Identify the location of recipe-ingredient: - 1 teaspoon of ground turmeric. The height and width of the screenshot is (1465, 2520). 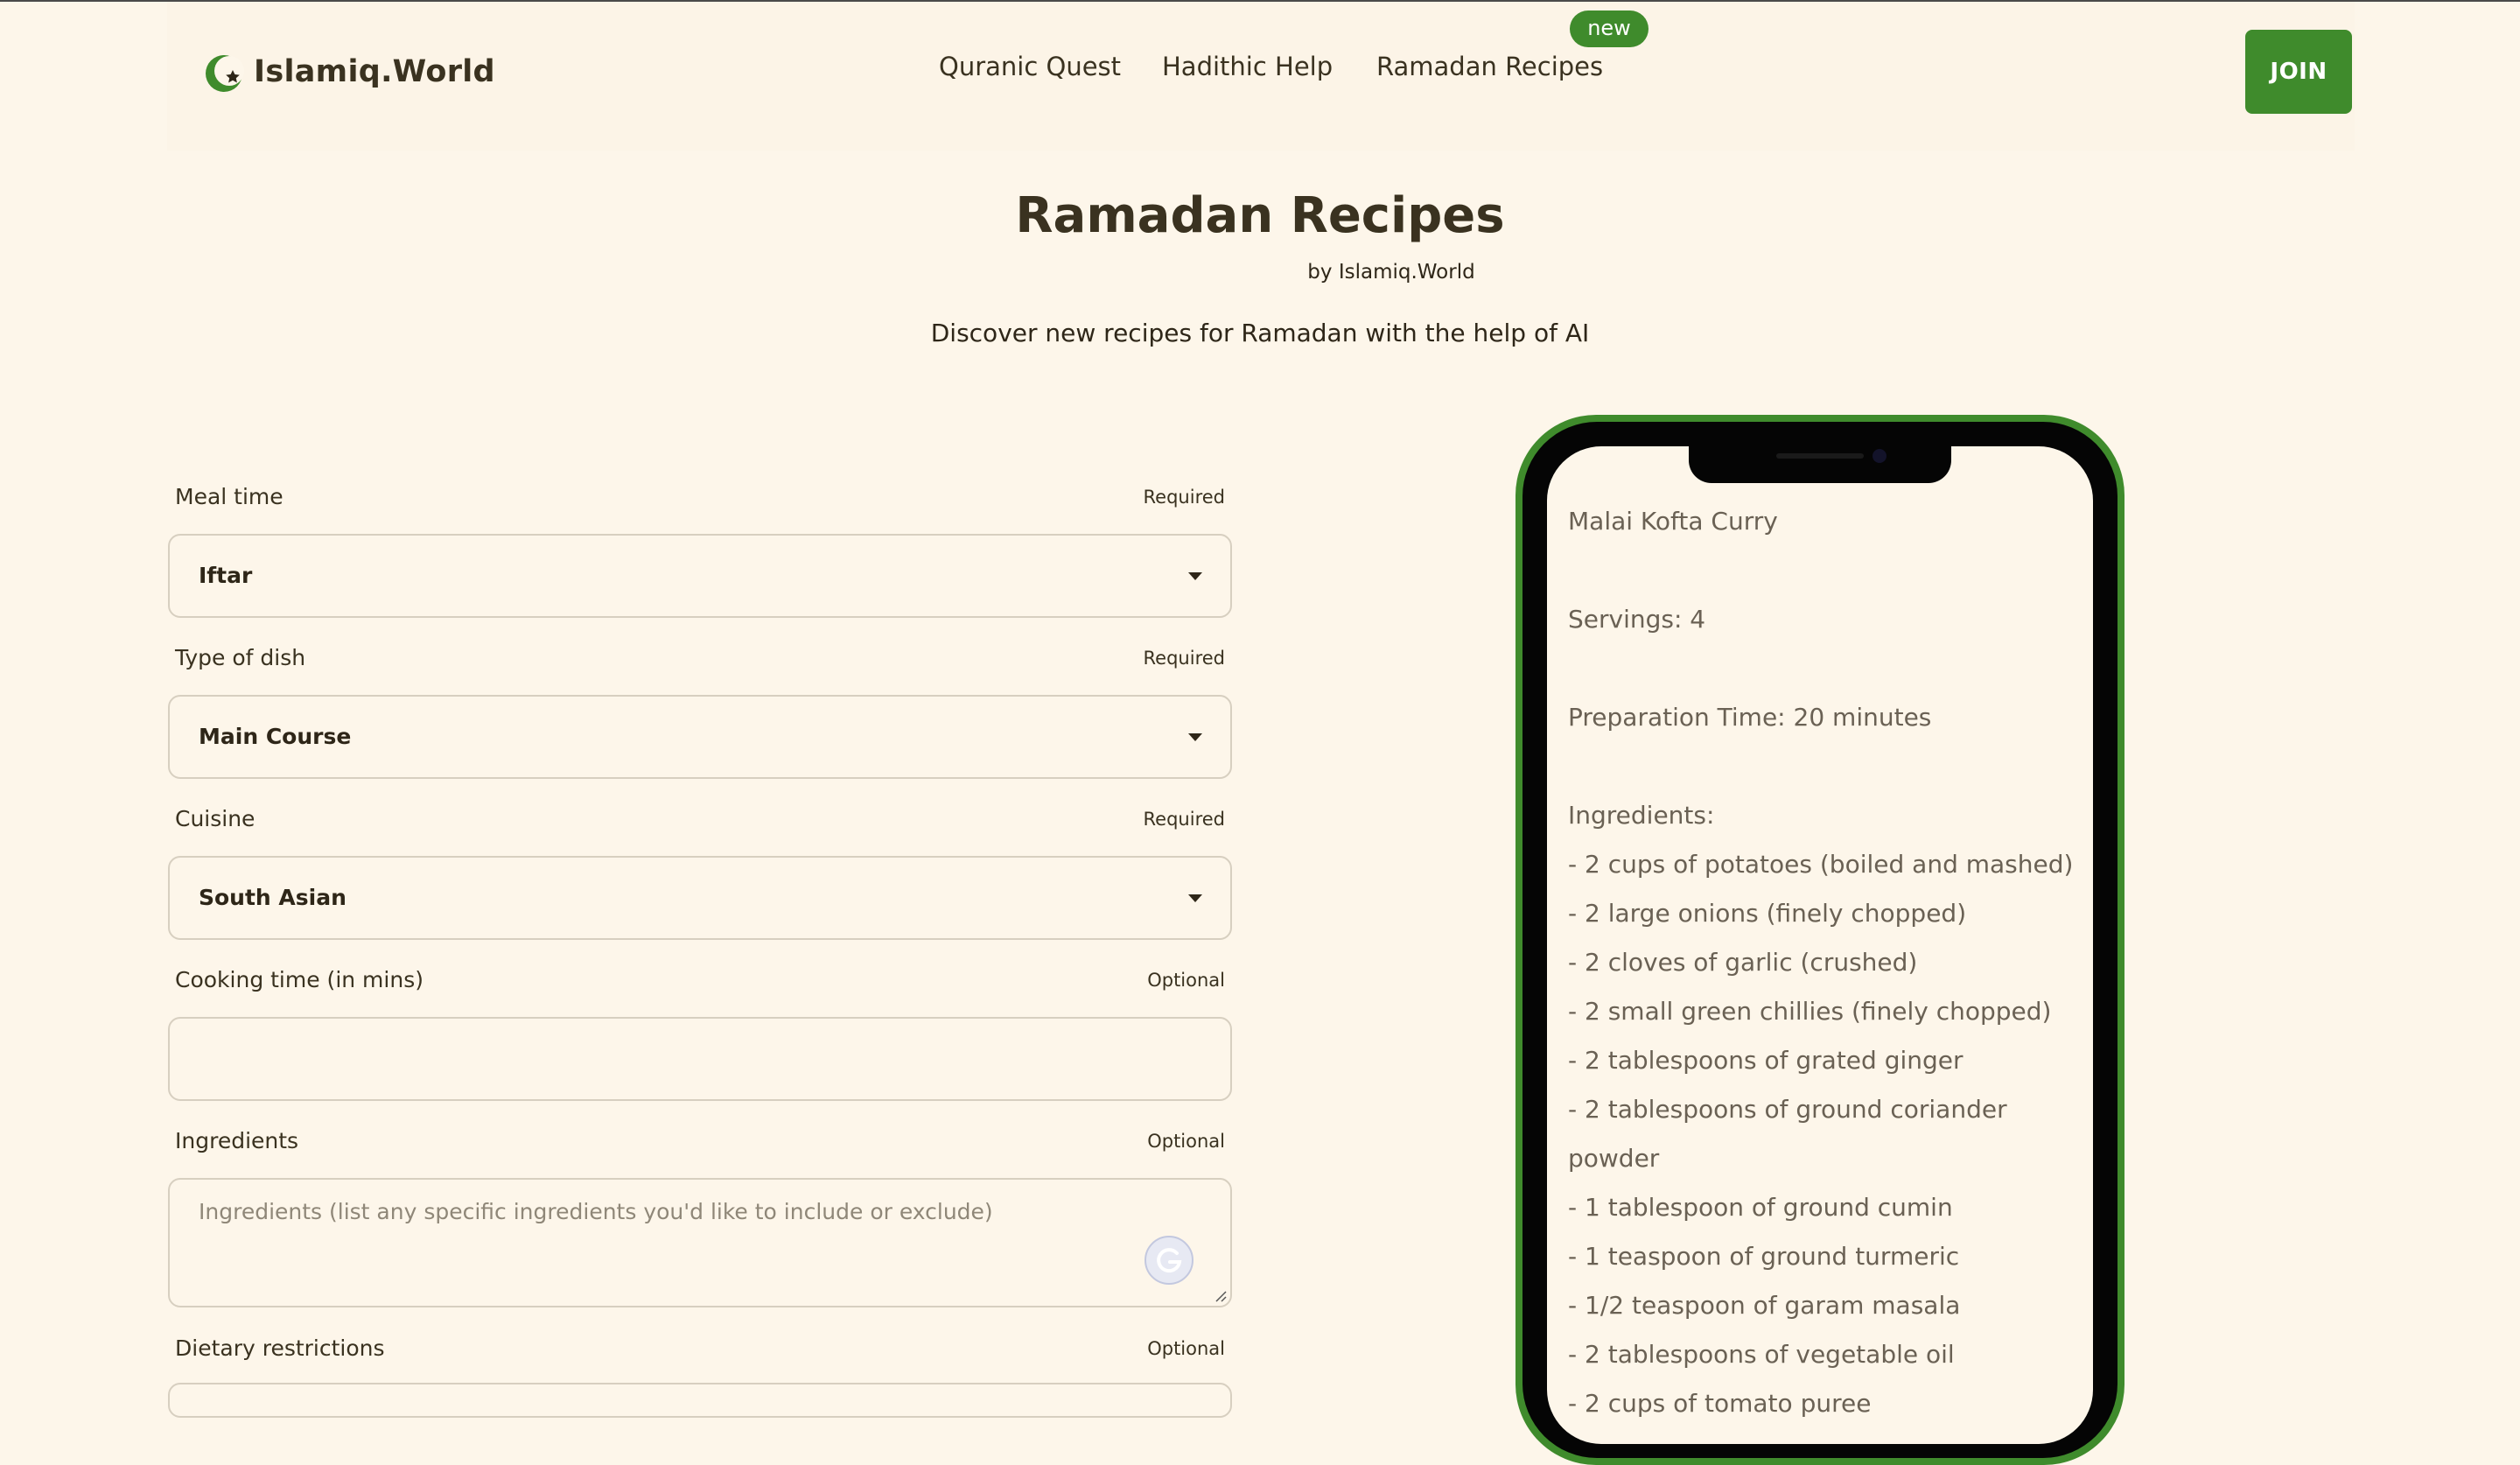
(1764, 1256).